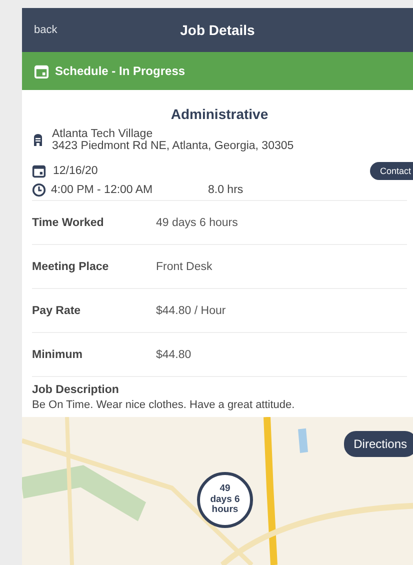 This screenshot has width=413, height=565. What do you see at coordinates (197, 222) in the screenshot?
I see `detail-value: 49 days 6 hours` at bounding box center [197, 222].